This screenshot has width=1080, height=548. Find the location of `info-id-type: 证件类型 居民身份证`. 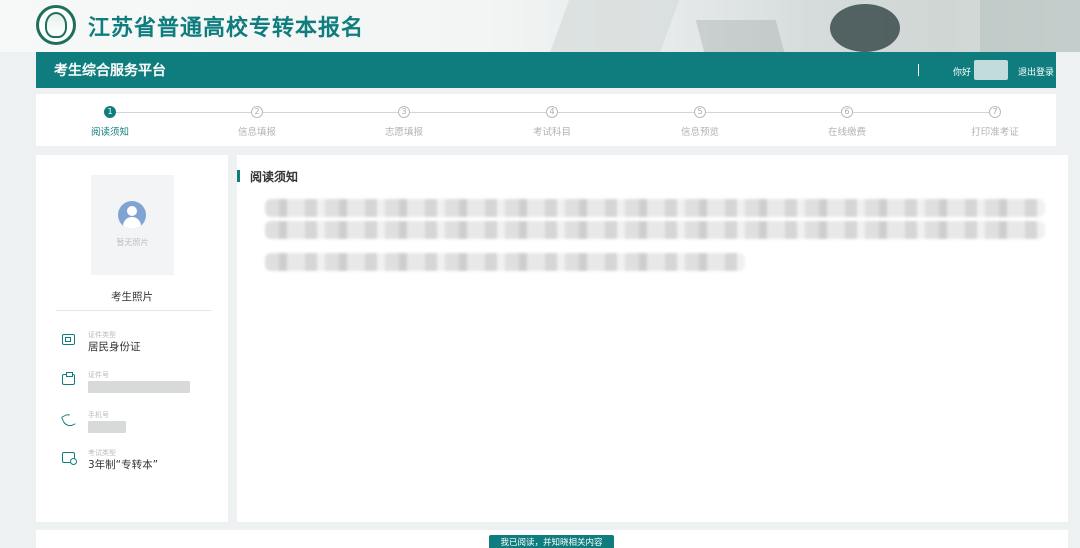

info-id-type: 证件类型 居民身份证 is located at coordinates (142, 346).